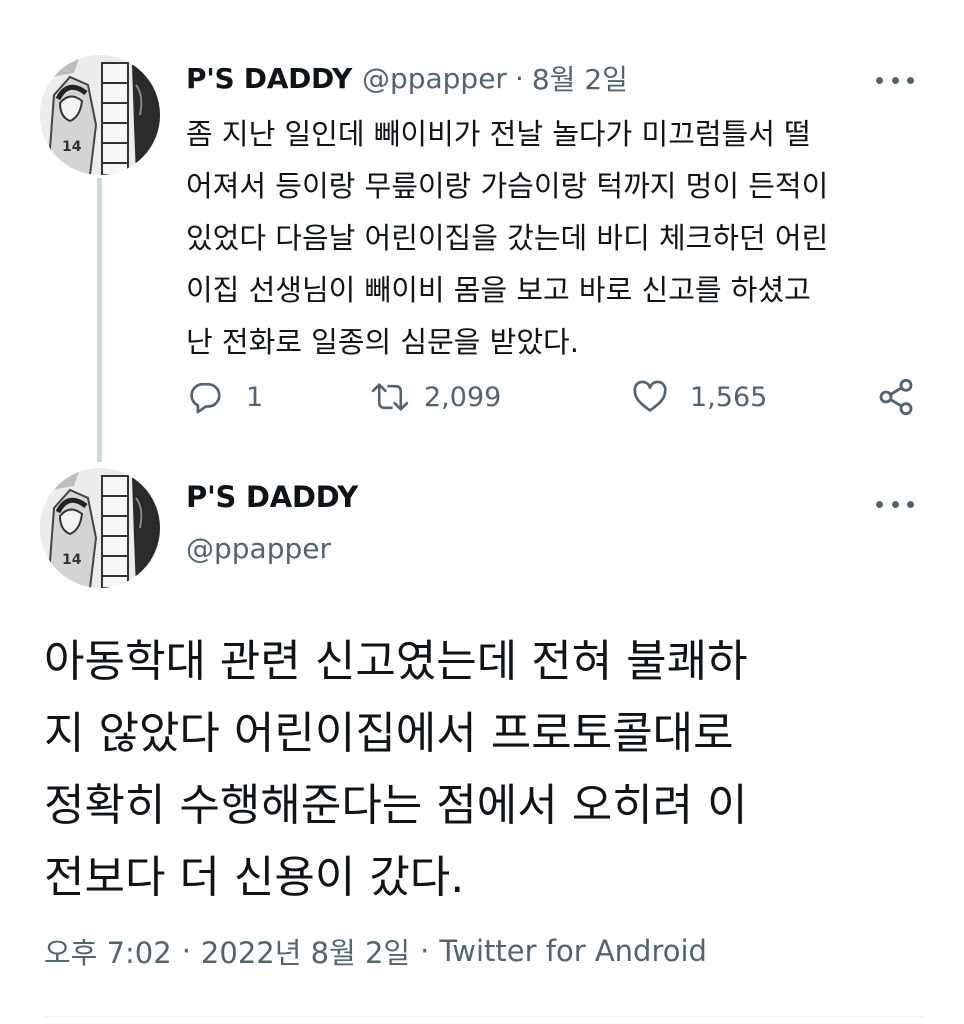 This screenshot has width=964, height=1024. Describe the element at coordinates (205, 398) in the screenshot. I see `reply-icon` at that location.